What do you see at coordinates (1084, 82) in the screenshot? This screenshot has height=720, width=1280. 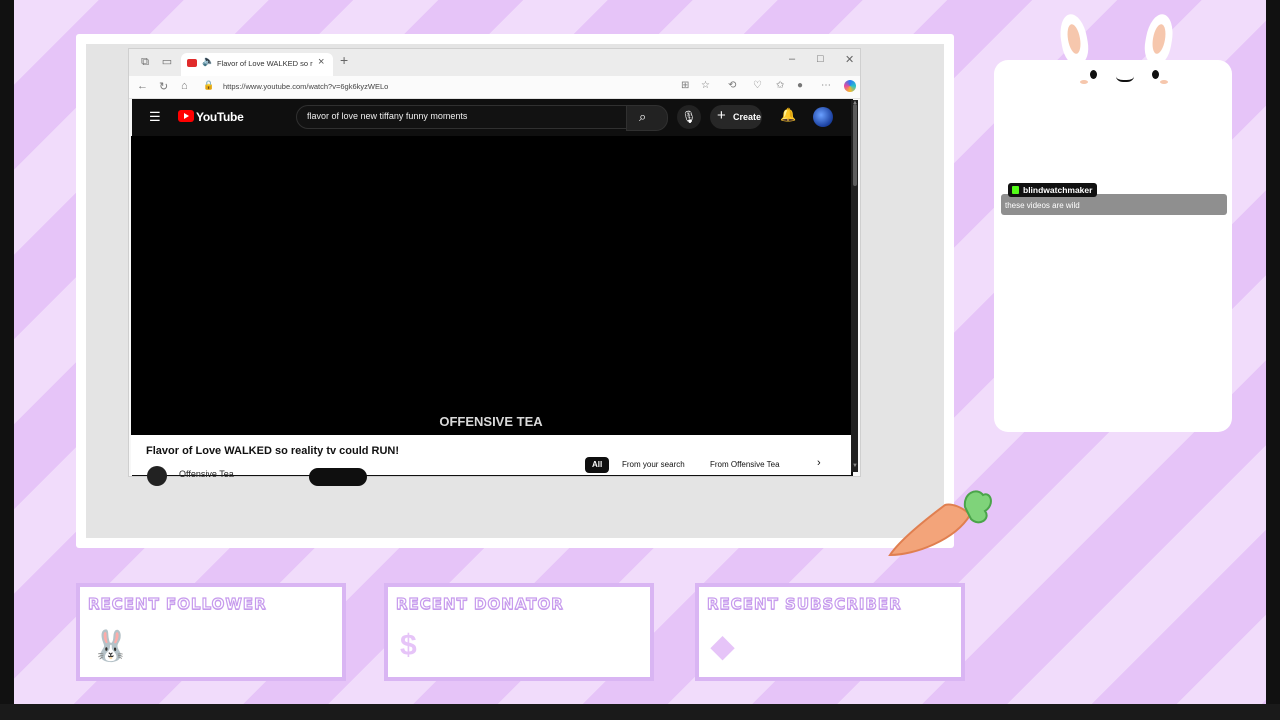 I see `bunny-left-cheek` at bounding box center [1084, 82].